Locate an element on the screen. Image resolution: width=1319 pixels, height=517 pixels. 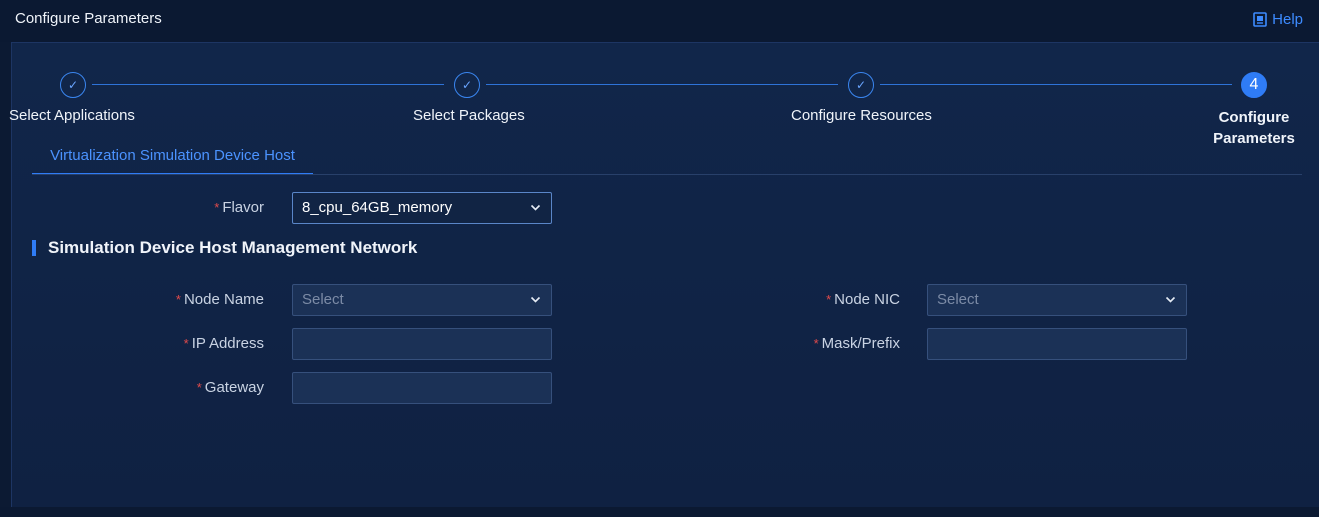
mask-prefix-label: * Mask/Prefix is located at coordinates (856, 343).